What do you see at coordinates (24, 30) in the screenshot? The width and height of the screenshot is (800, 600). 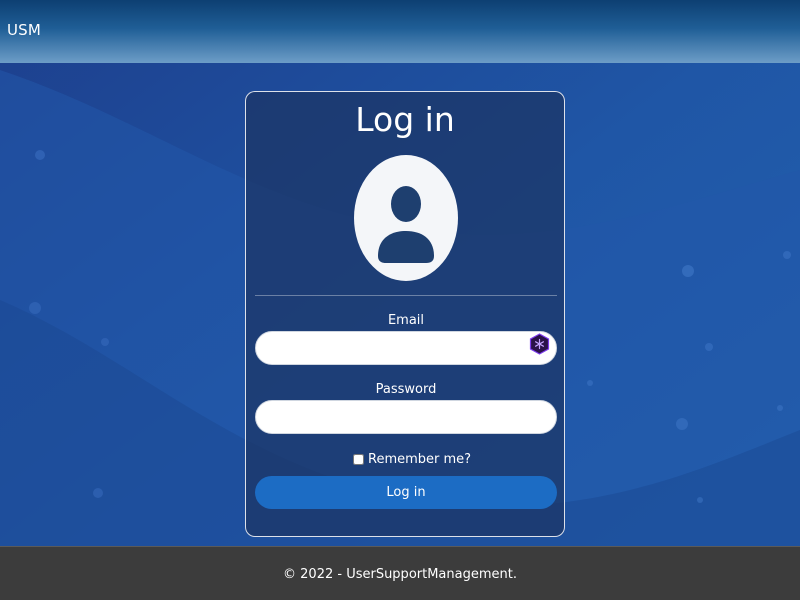 I see `brand-link: USM` at bounding box center [24, 30].